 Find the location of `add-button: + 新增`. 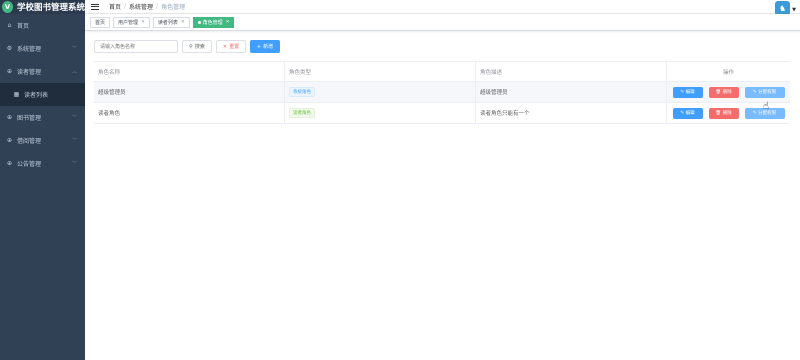

add-button: + 新增 is located at coordinates (265, 46).